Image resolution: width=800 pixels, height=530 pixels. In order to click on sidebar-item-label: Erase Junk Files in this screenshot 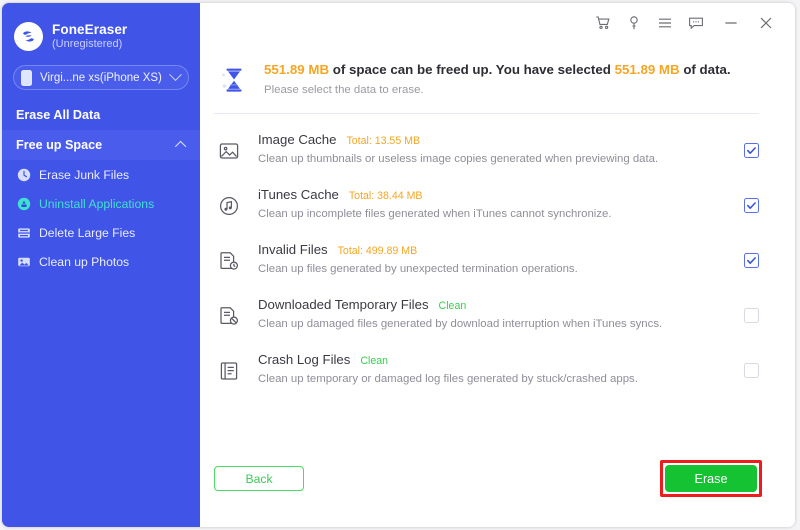, I will do `click(84, 174)`.